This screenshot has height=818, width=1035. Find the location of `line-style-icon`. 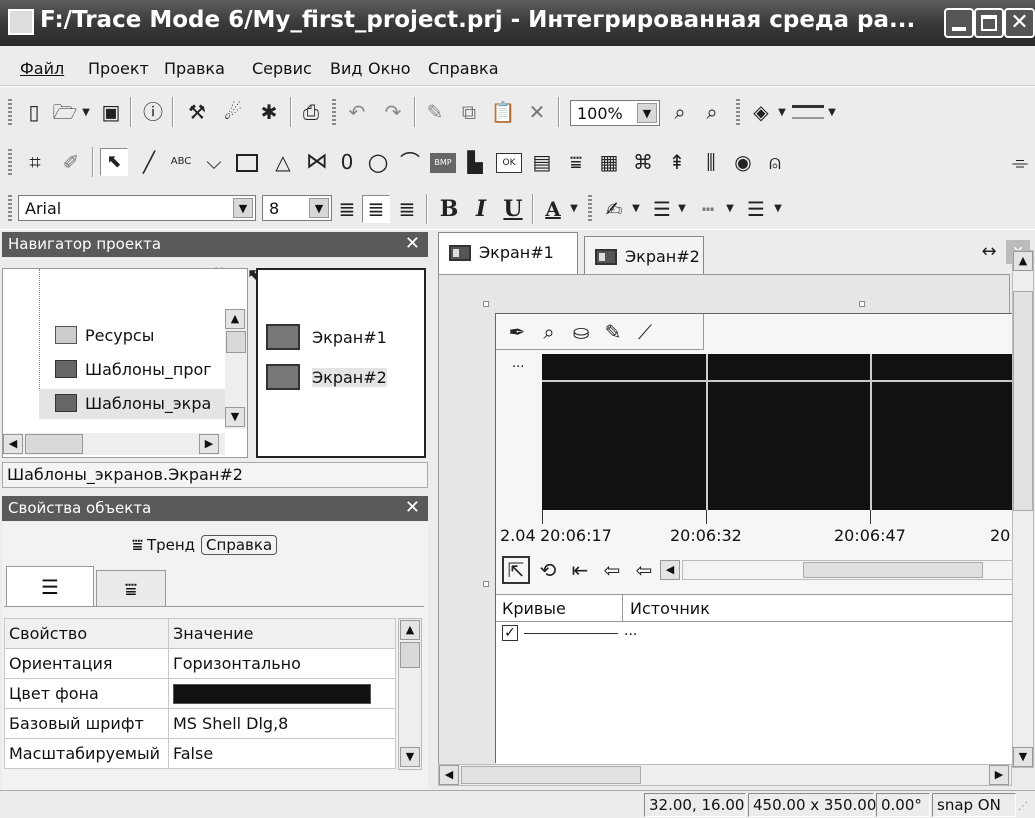

line-style-icon is located at coordinates (808, 112).